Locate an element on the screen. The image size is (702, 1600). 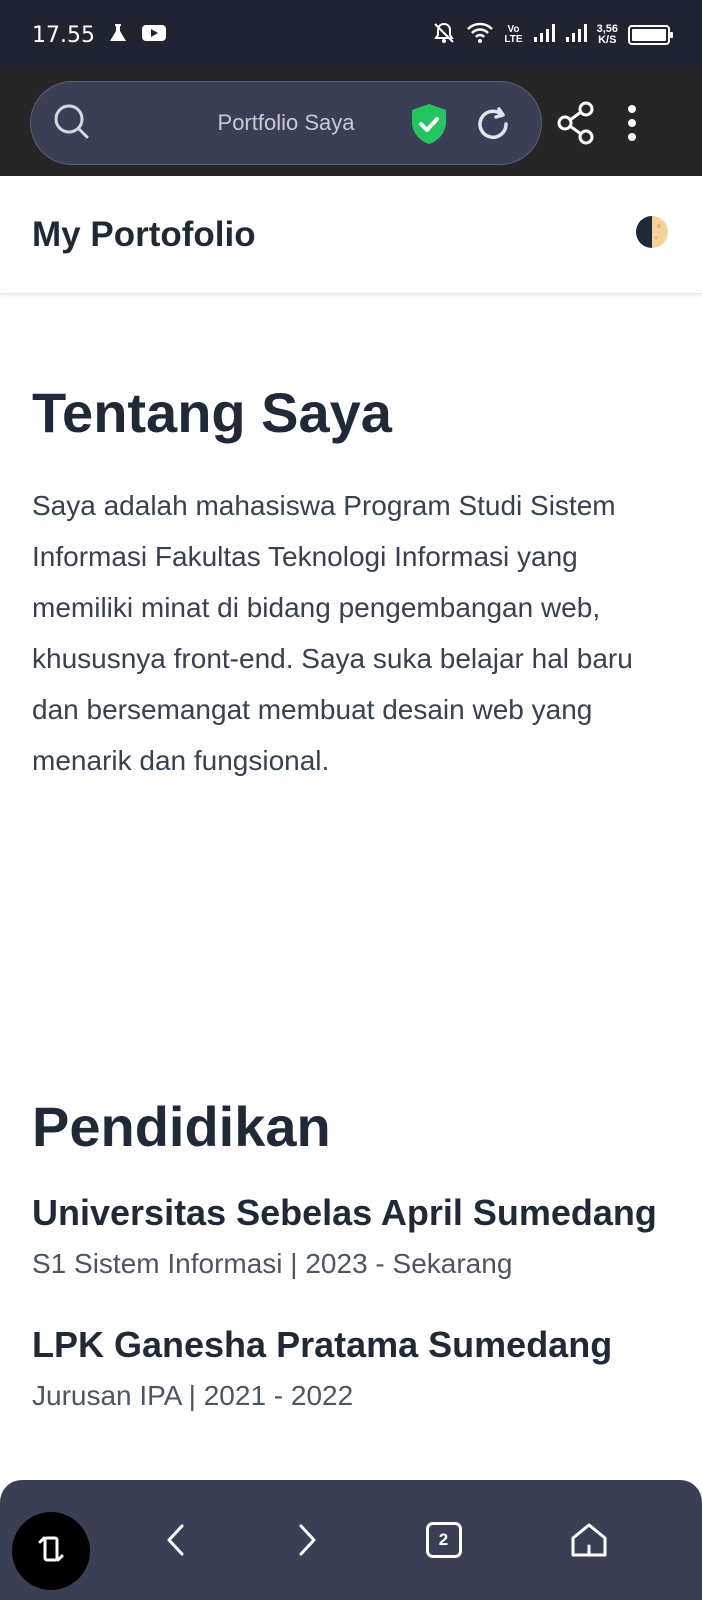
education-item-detail: S1 Sistem Informasi | 2023 - Sekarang is located at coordinates (272, 1263).